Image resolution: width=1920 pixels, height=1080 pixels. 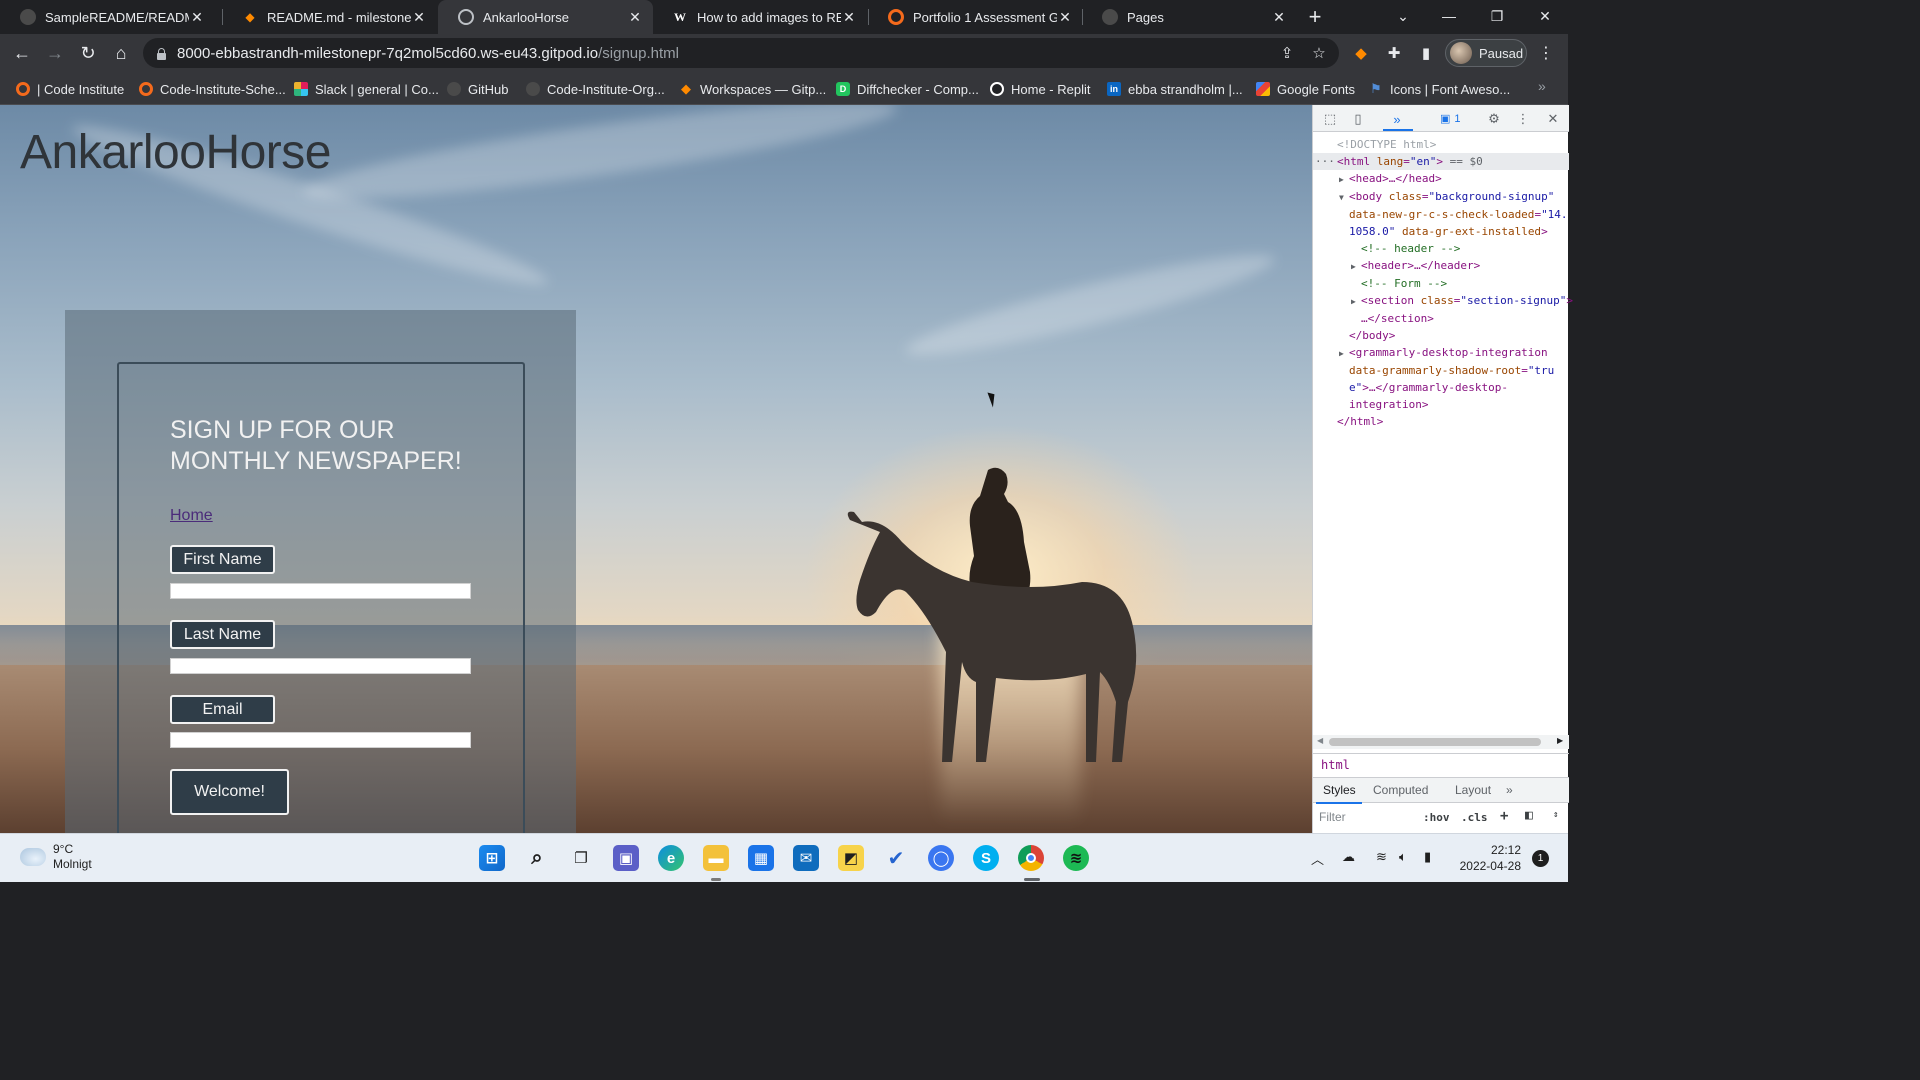 What do you see at coordinates (1494, 119) in the screenshot?
I see `settings-gear-icon: ⚙` at bounding box center [1494, 119].